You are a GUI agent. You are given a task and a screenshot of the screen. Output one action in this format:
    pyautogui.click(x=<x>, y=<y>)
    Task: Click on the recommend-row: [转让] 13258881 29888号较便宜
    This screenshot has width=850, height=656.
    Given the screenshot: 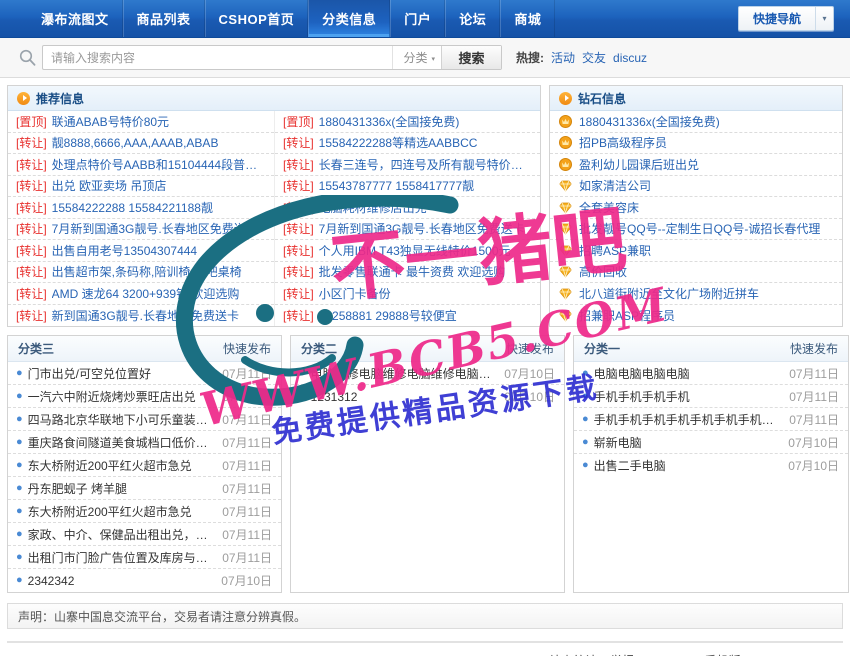 What is the action you would take?
    pyautogui.click(x=407, y=316)
    